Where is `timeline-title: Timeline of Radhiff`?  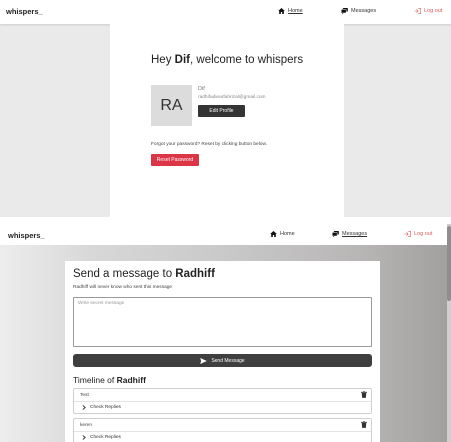 timeline-title: Timeline of Radhiff is located at coordinates (109, 380).